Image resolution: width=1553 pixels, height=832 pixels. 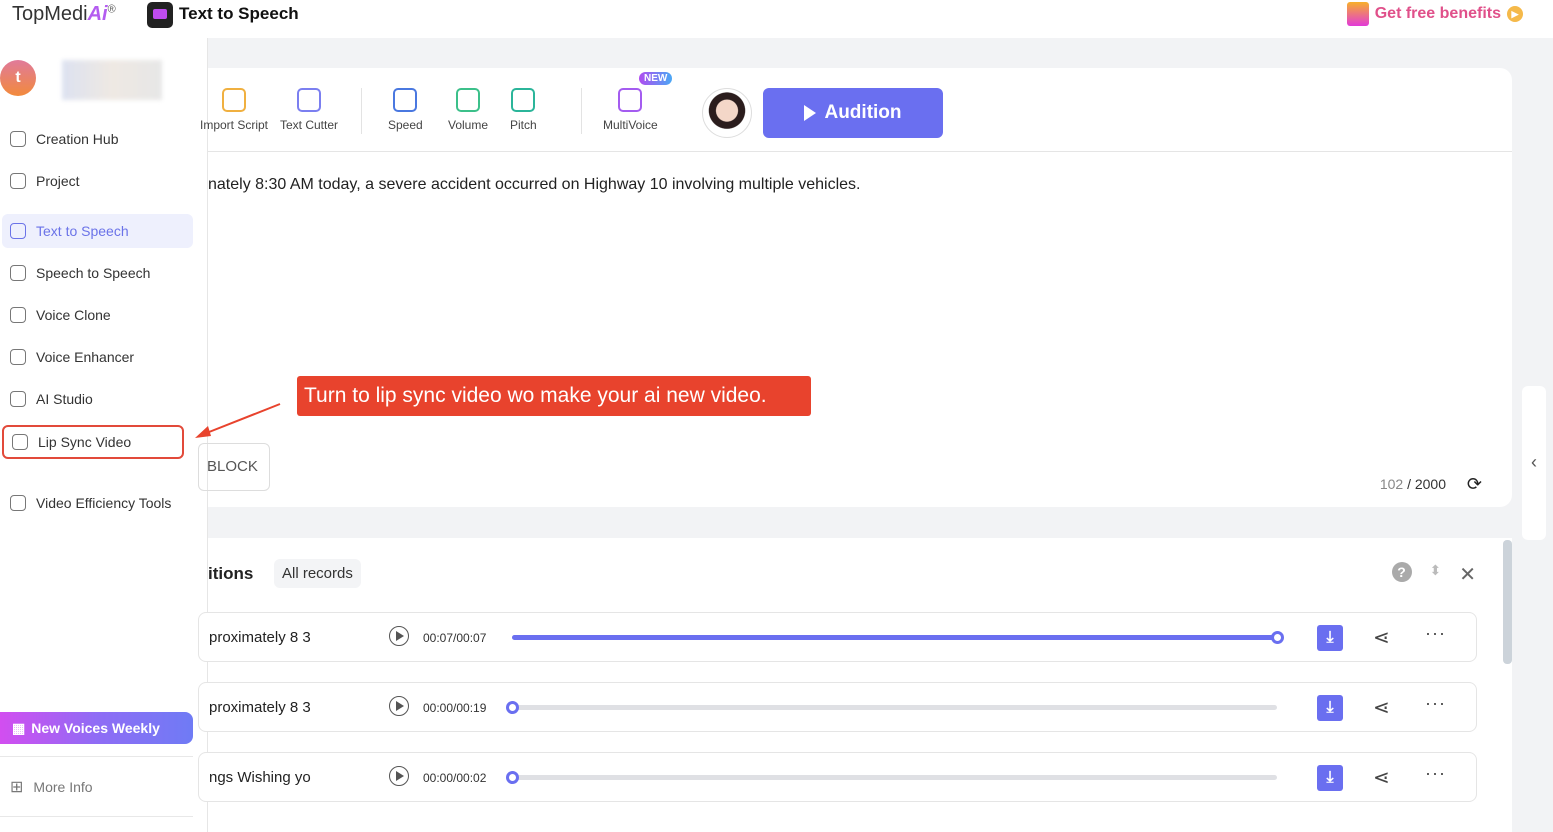 I want to click on voice-avatar, so click(x=727, y=113).